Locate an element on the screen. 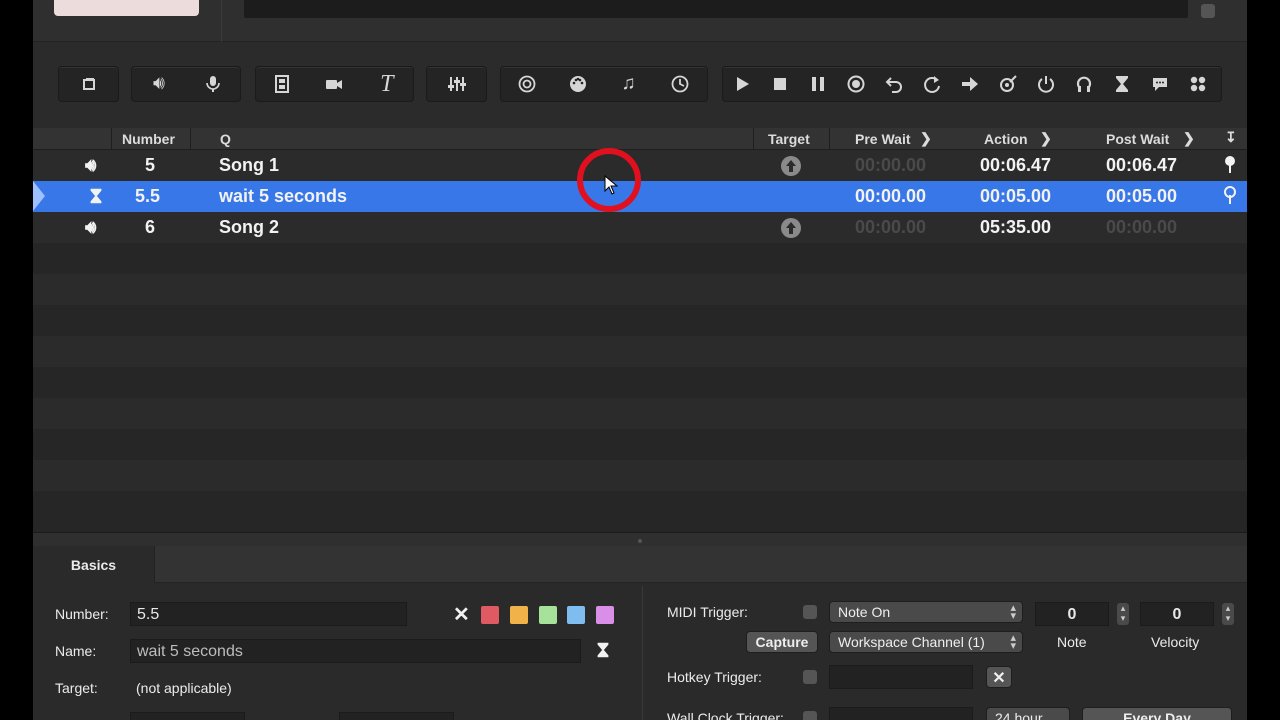 The width and height of the screenshot is (1280, 720). wall-clock-checkbox is located at coordinates (810, 715).